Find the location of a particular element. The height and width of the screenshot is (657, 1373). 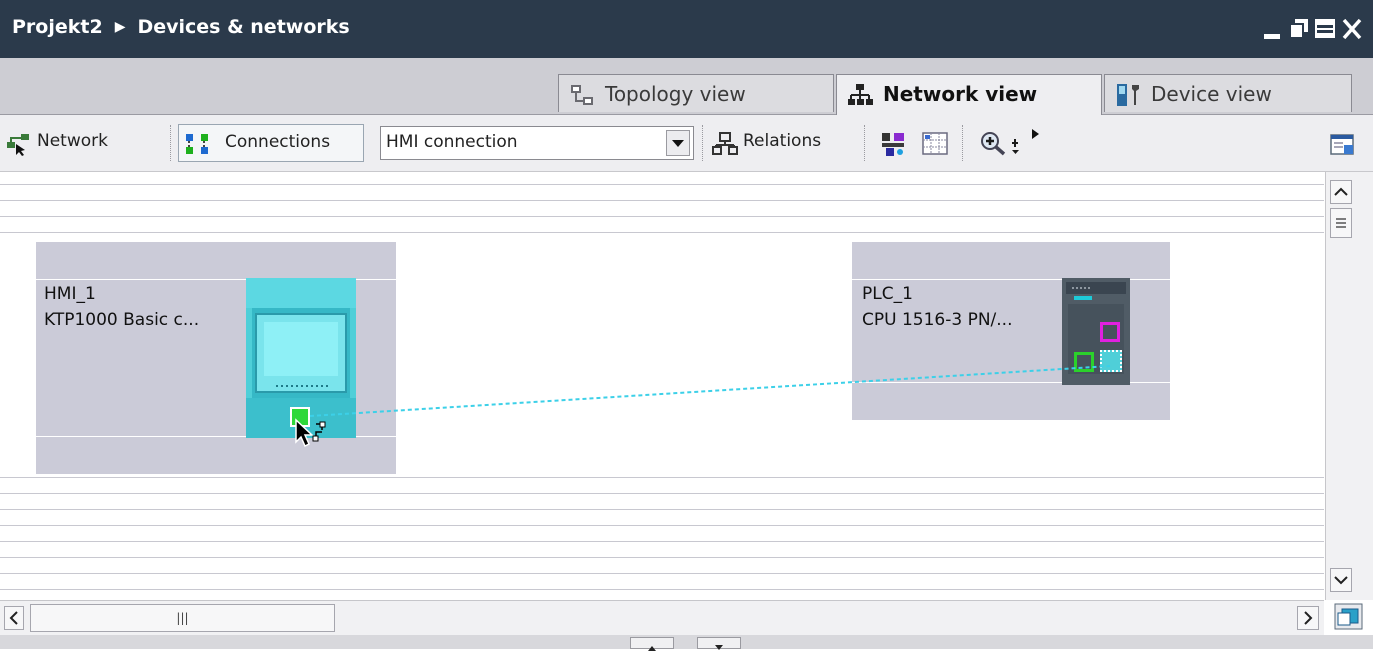

scroll-up-icon is located at coordinates (1341, 192).